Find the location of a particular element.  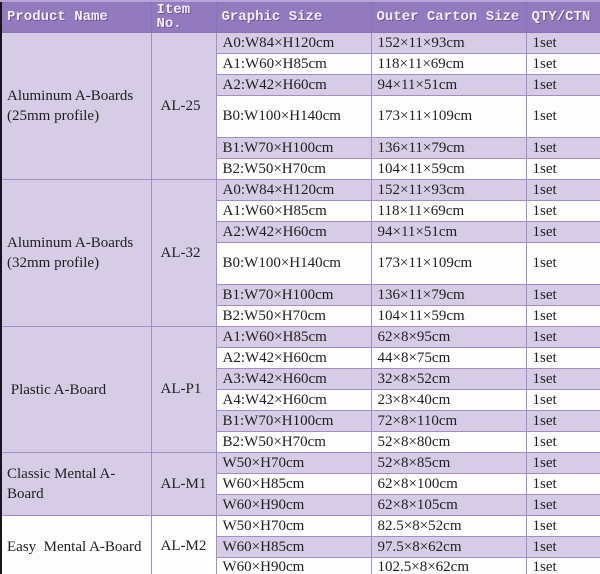

carton-size-cell: 62×8×100cm is located at coordinates (448, 484).